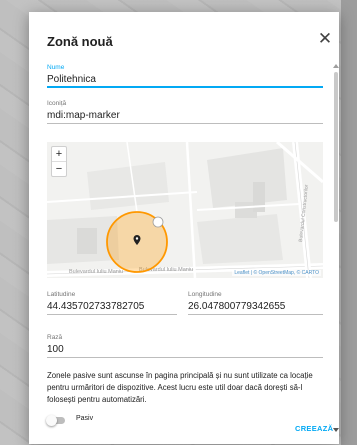 The height and width of the screenshot is (445, 357). I want to click on radius-field: Rază 100, so click(185, 346).